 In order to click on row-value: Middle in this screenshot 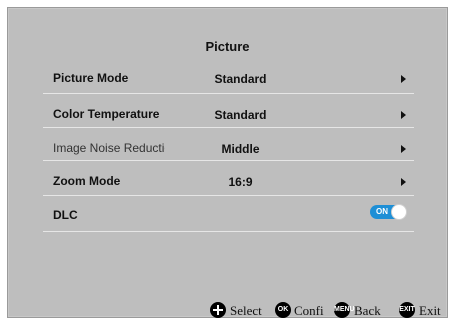, I will do `click(240, 149)`.